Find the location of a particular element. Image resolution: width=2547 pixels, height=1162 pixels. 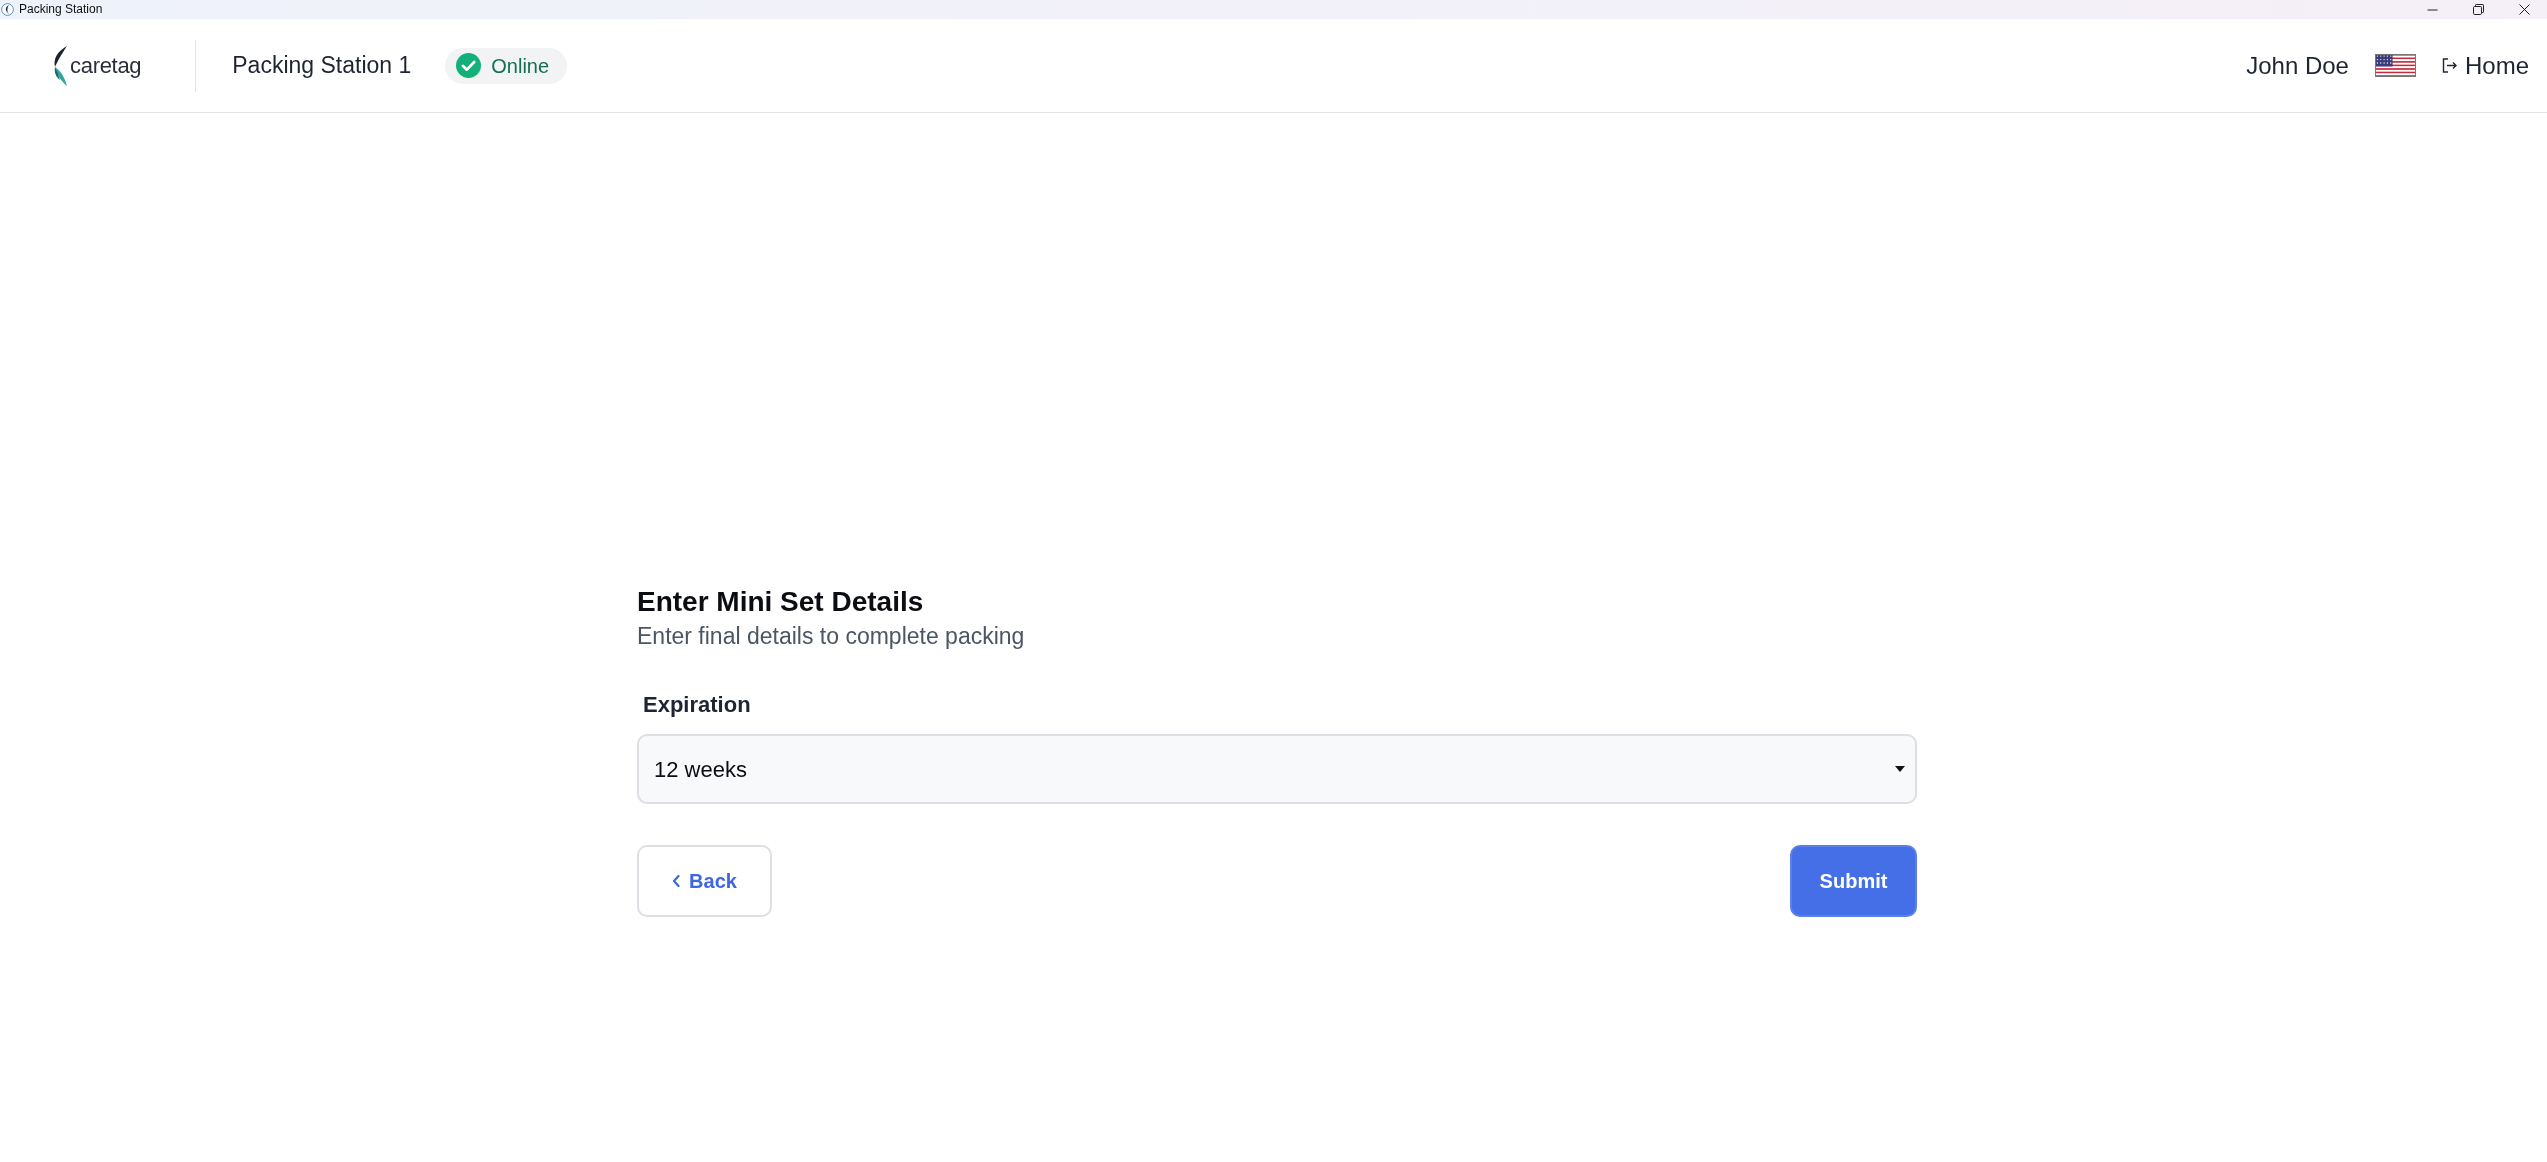

flag-icon is located at coordinates (2395, 65).